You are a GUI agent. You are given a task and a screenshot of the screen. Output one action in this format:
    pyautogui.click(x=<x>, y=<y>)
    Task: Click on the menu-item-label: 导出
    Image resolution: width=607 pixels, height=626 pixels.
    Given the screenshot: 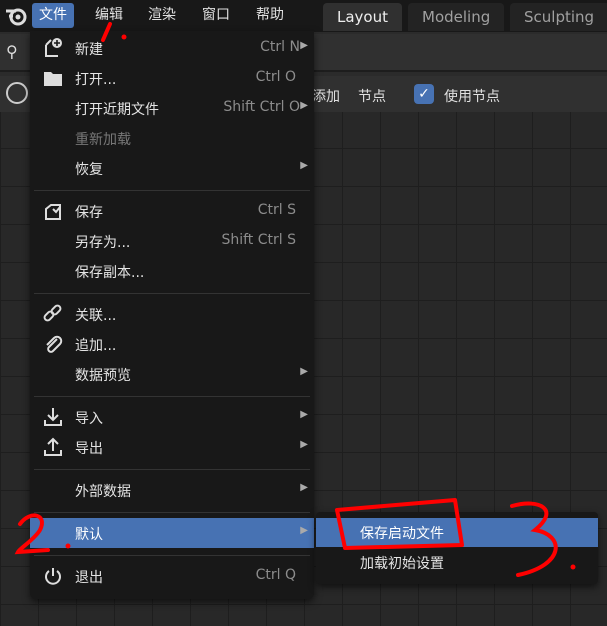 What is the action you would take?
    pyautogui.click(x=89, y=449)
    